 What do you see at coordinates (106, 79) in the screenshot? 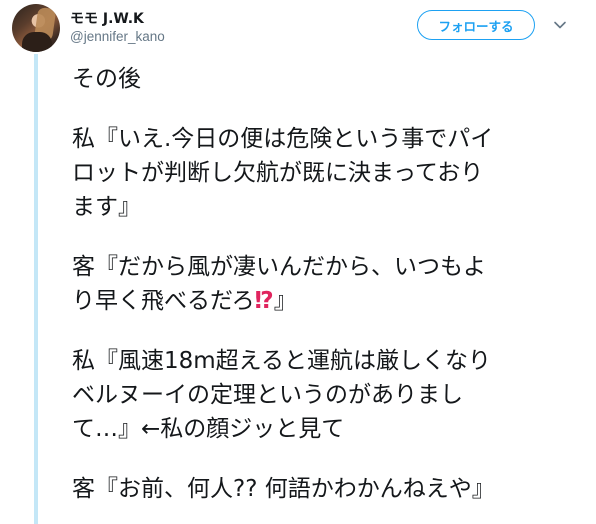
I see `tweet-line: その後` at bounding box center [106, 79].